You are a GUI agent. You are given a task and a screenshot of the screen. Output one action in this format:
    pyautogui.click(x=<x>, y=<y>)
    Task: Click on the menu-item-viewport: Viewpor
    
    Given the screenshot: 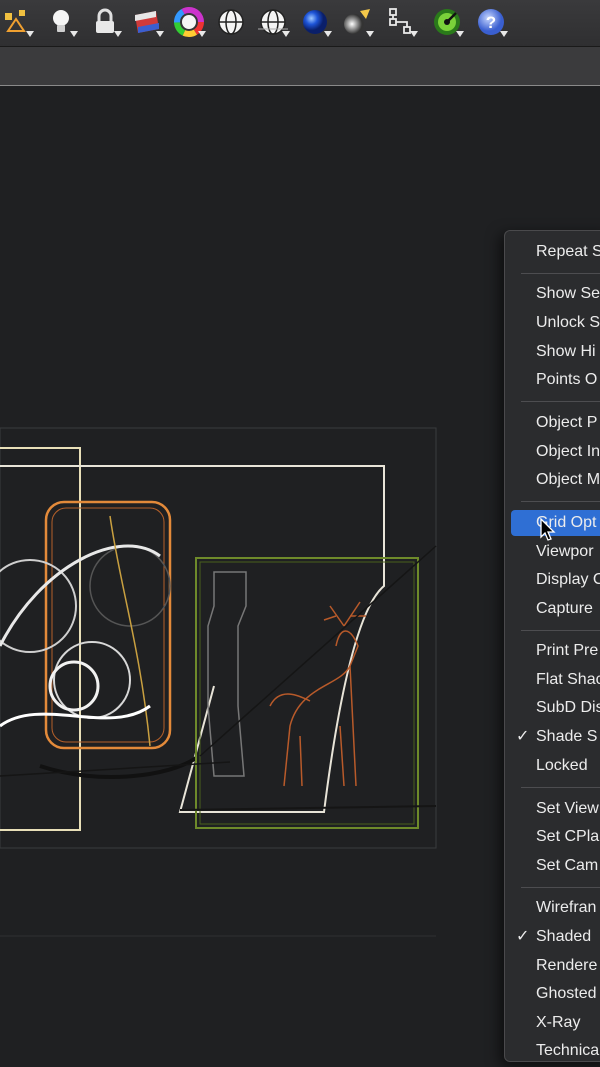 What is the action you would take?
    pyautogui.click(x=555, y=552)
    